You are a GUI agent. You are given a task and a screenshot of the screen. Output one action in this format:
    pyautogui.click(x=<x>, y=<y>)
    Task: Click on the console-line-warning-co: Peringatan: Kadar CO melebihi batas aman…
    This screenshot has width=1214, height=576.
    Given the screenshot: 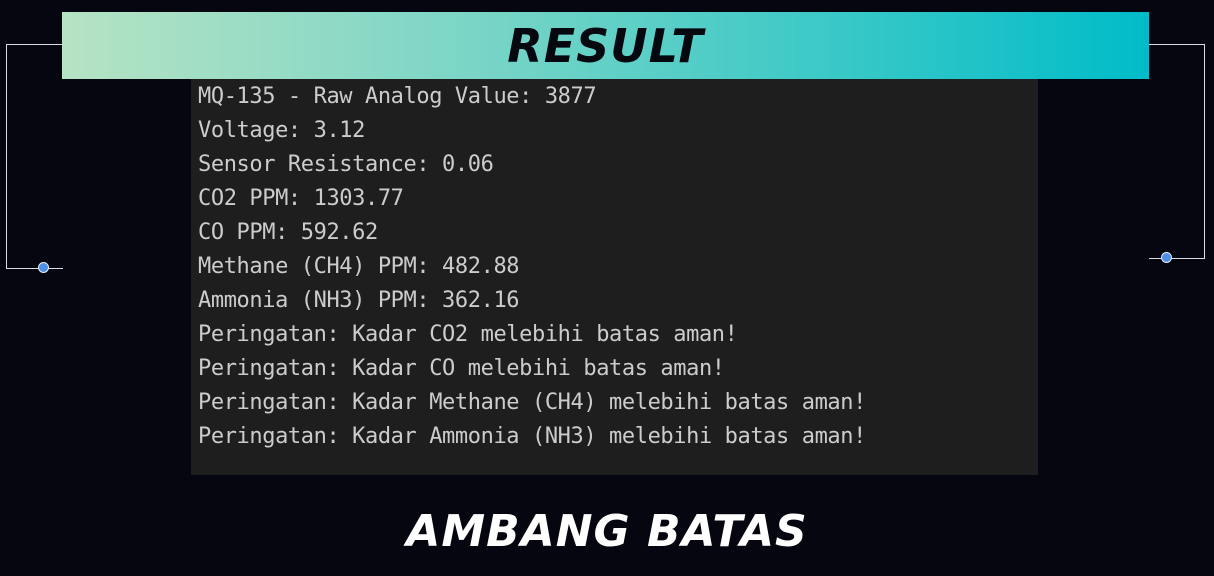 What is the action you would take?
    pyautogui.click(x=461, y=368)
    